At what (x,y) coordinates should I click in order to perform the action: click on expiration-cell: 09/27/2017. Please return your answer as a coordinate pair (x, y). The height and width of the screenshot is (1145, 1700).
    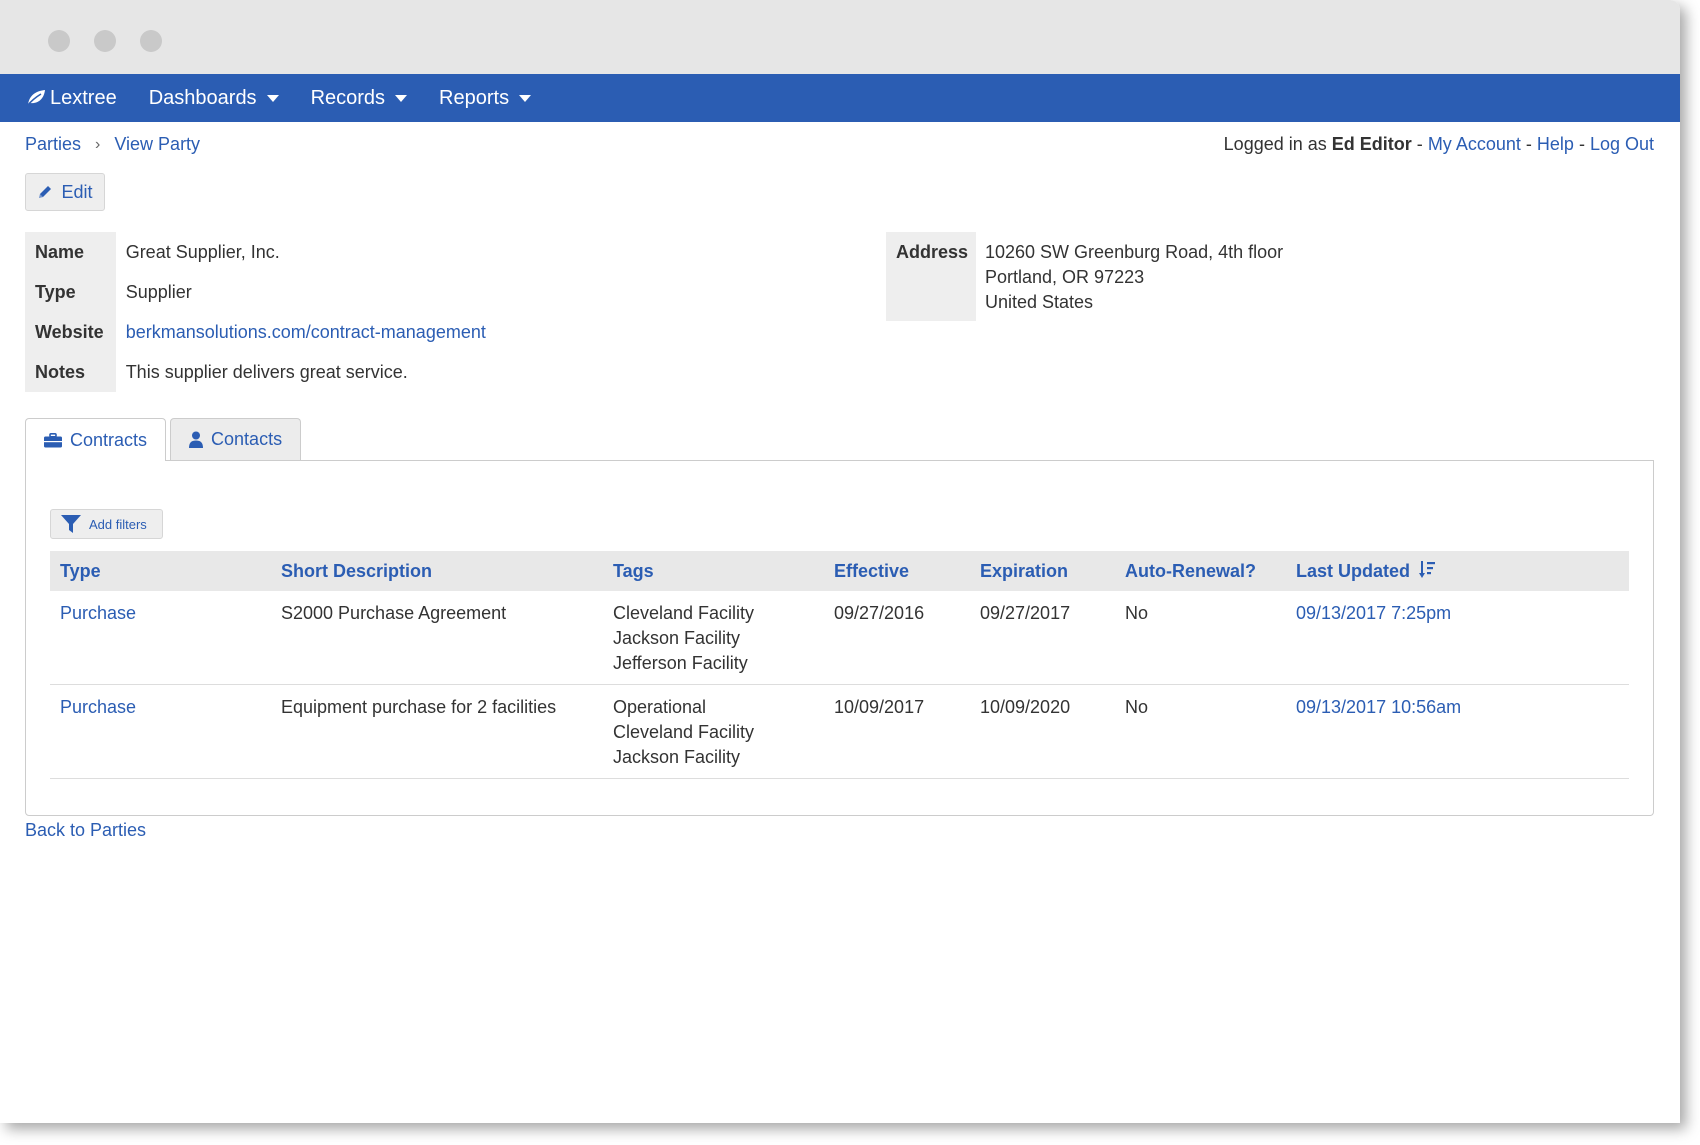
    Looking at the image, I should click on (1042, 638).